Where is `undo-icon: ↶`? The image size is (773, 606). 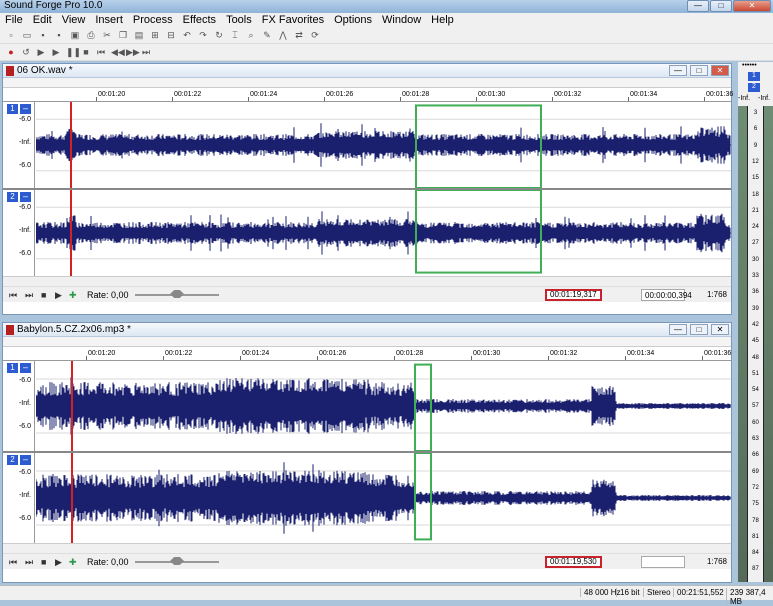 undo-icon: ↶ is located at coordinates (187, 35).